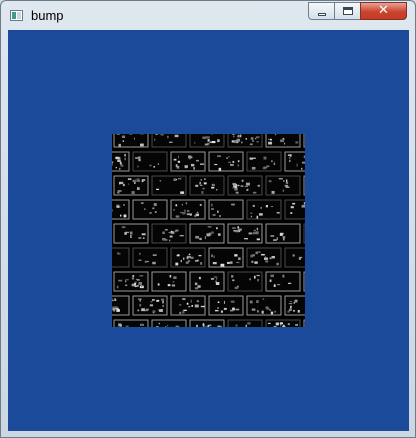 The height and width of the screenshot is (438, 416). I want to click on maximize-icon, so click(348, 11).